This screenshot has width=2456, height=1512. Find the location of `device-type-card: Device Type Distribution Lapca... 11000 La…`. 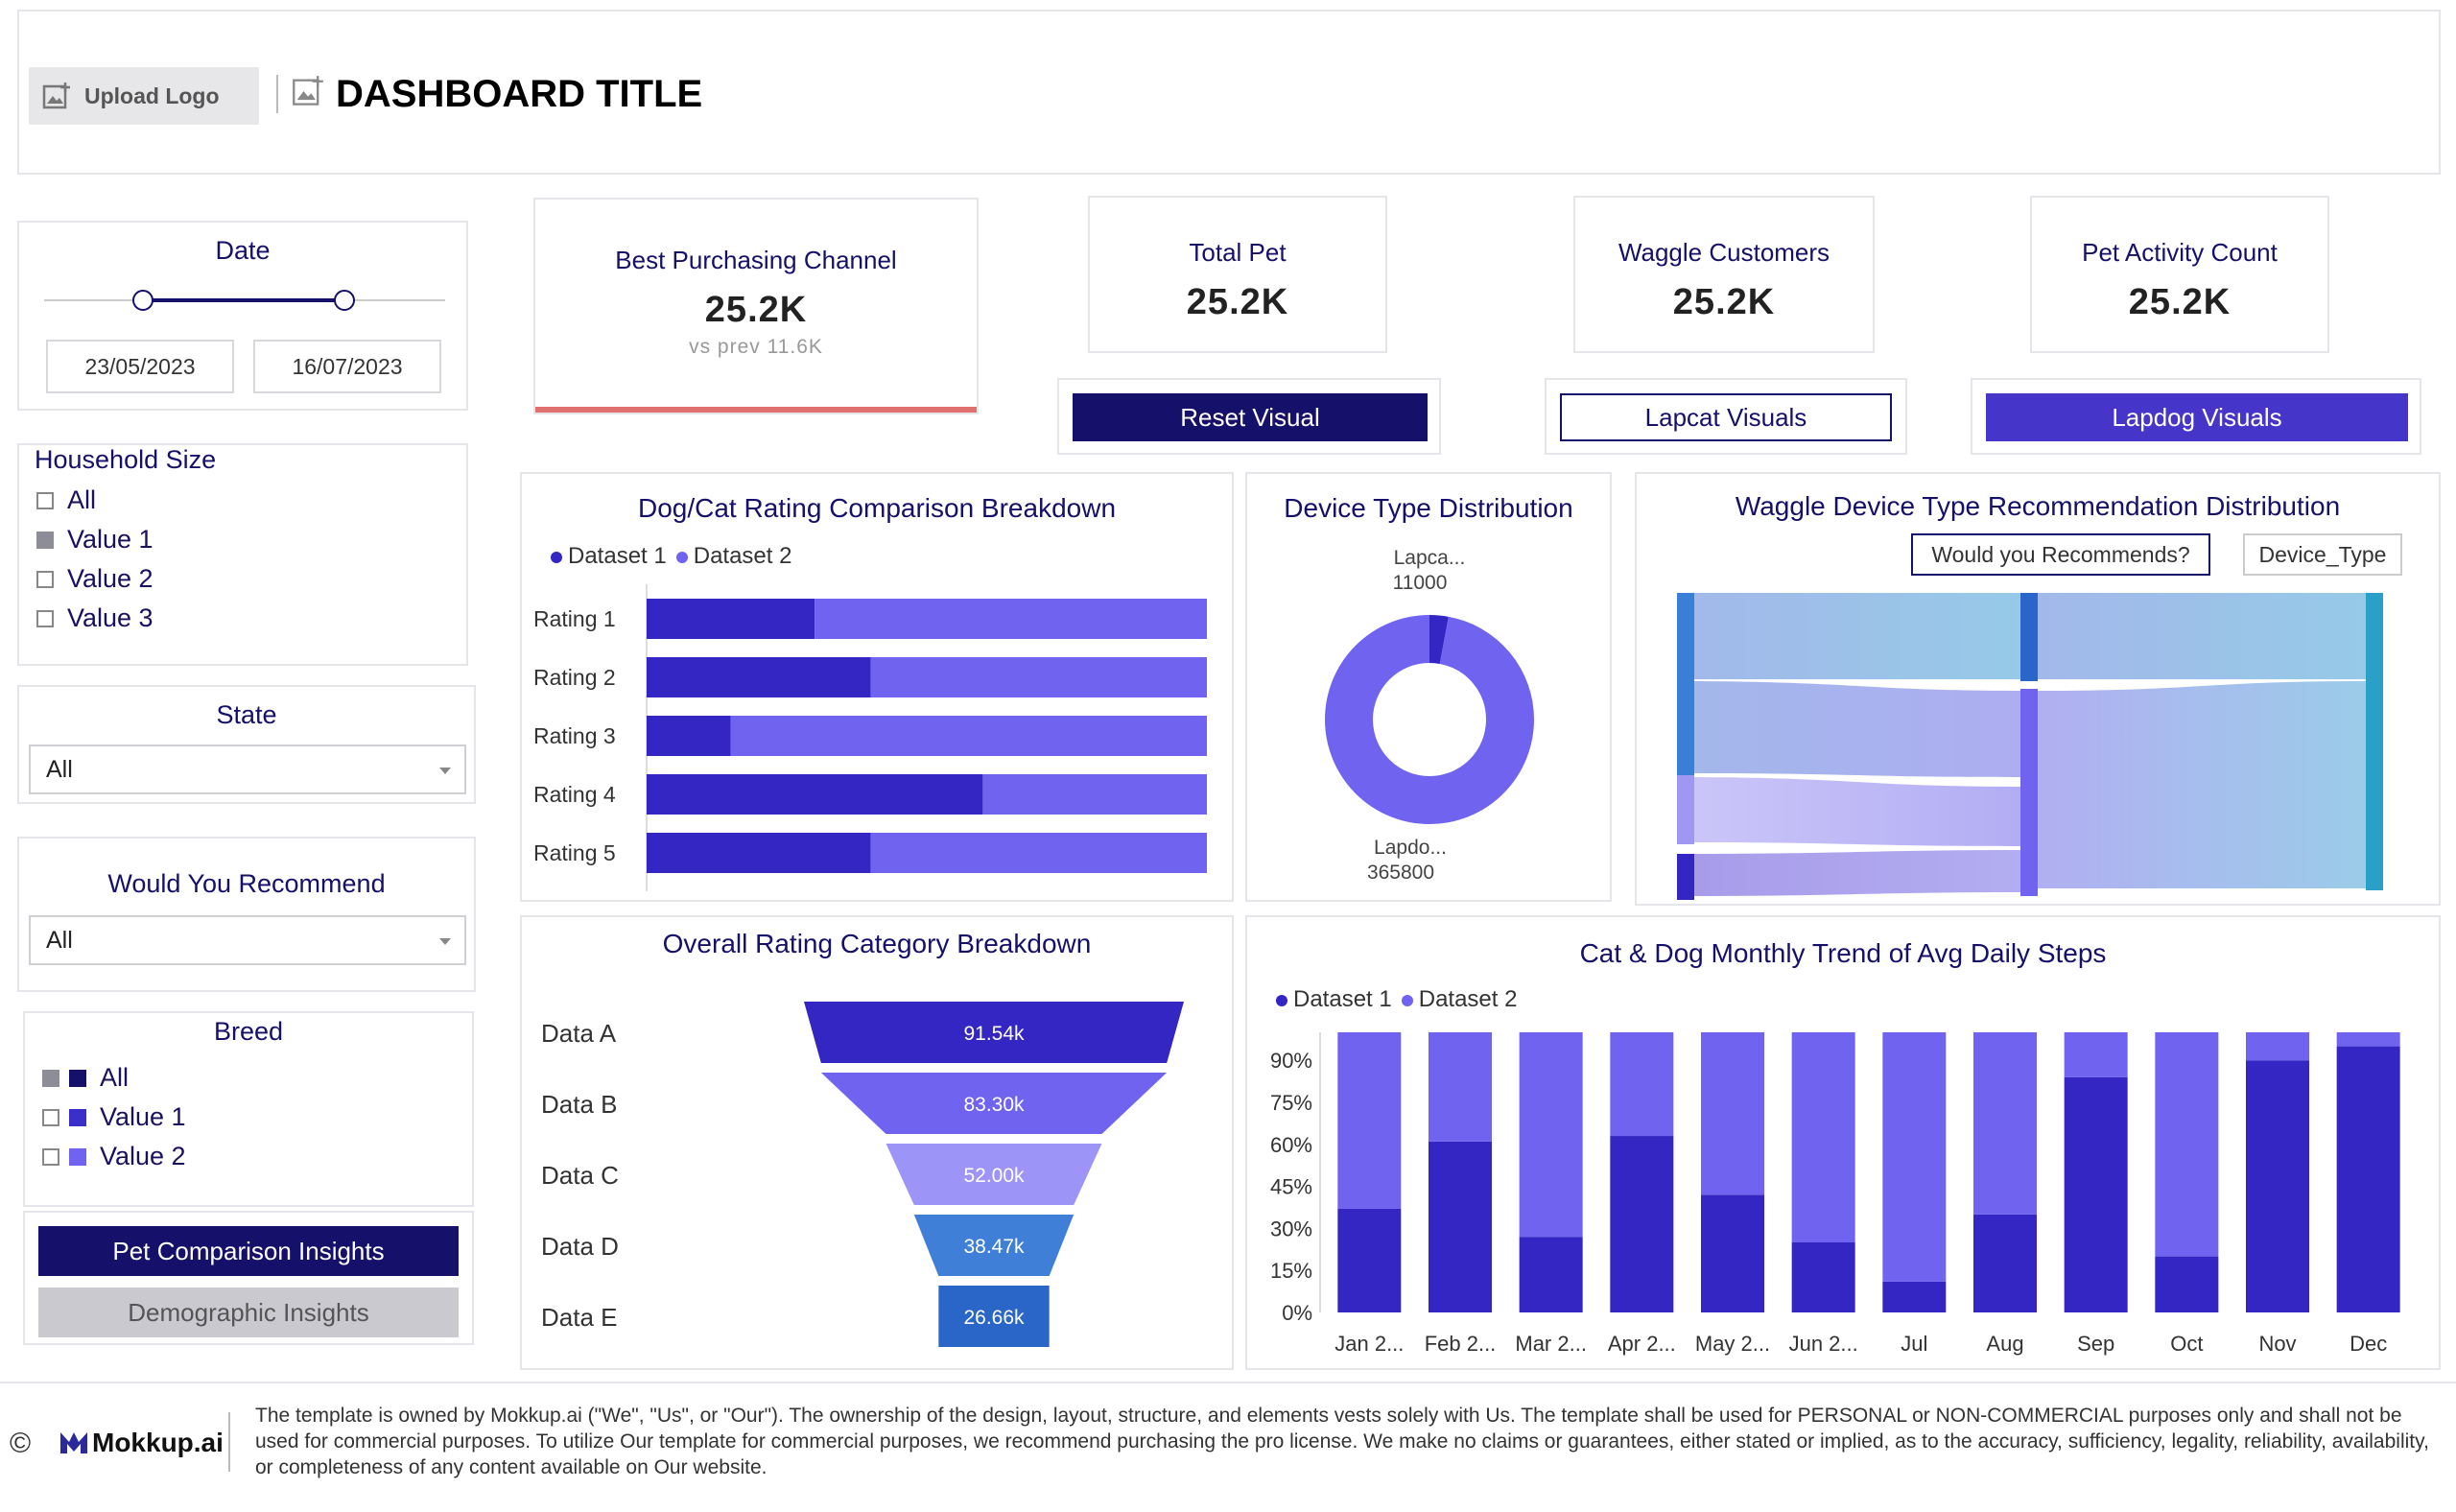

device-type-card: Device Type Distribution Lapca... 11000 La… is located at coordinates (1428, 687).